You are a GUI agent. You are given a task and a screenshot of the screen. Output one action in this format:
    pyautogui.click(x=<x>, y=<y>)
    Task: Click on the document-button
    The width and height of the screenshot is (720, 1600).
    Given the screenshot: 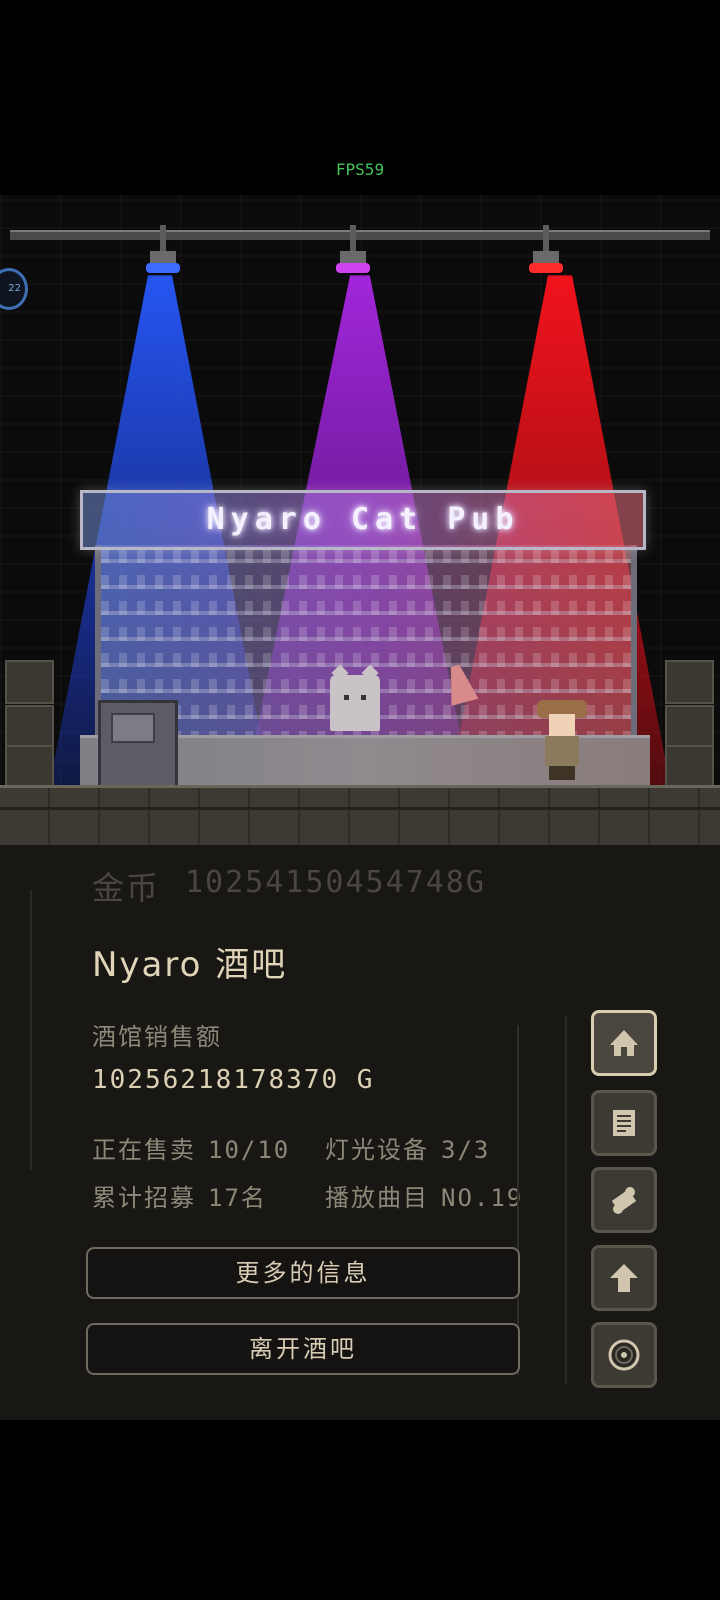 What is the action you would take?
    pyautogui.click(x=624, y=1123)
    